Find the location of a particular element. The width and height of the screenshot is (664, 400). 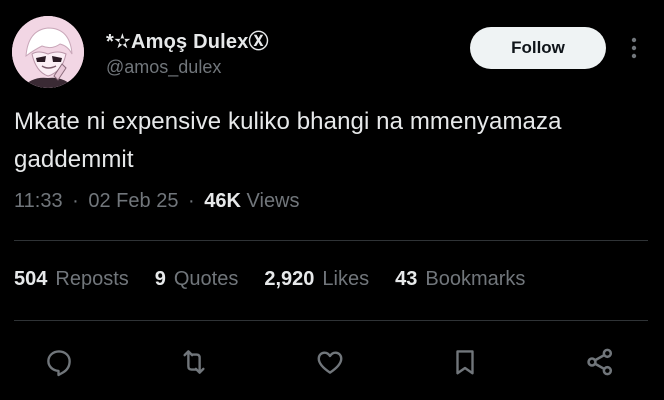

avatar-image is located at coordinates (48, 52).